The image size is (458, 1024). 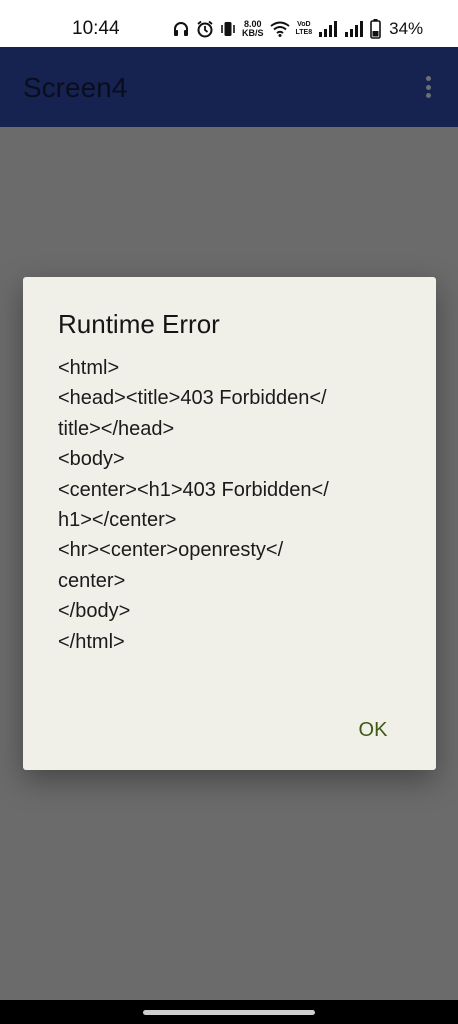 I want to click on headphones-icon, so click(x=181, y=29).